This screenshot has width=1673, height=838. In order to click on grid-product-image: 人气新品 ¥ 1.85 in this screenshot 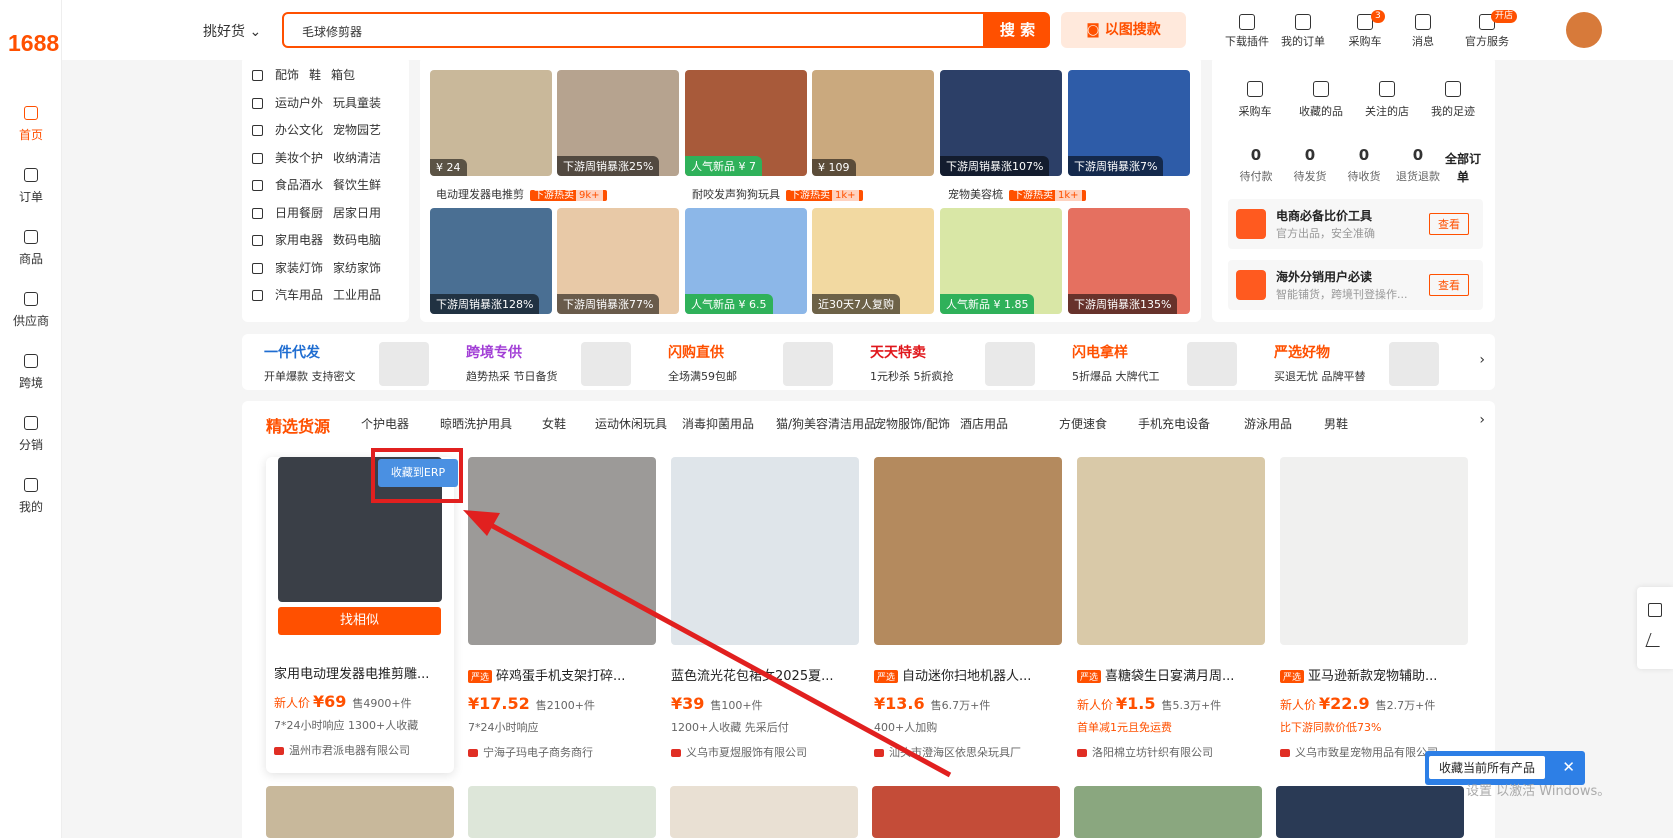, I will do `click(1001, 261)`.